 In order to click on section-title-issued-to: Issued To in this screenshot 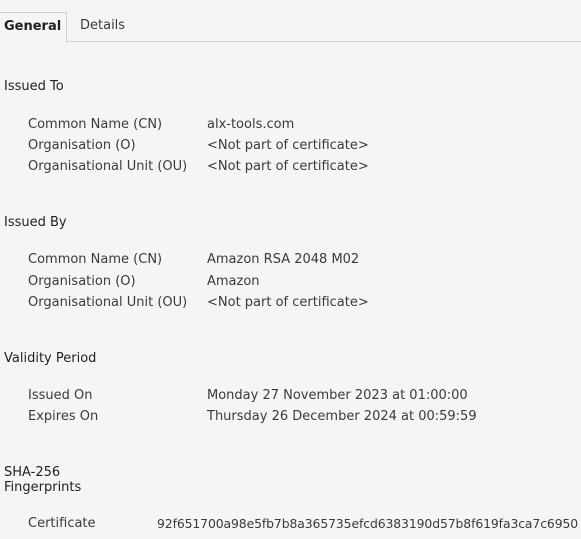, I will do `click(34, 86)`.